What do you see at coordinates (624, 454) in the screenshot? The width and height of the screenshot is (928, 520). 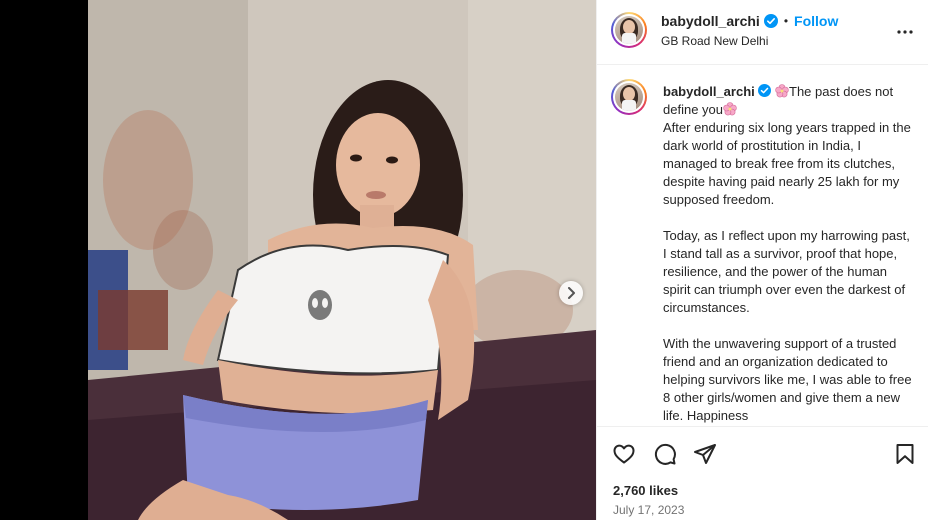 I see `heart-icon` at bounding box center [624, 454].